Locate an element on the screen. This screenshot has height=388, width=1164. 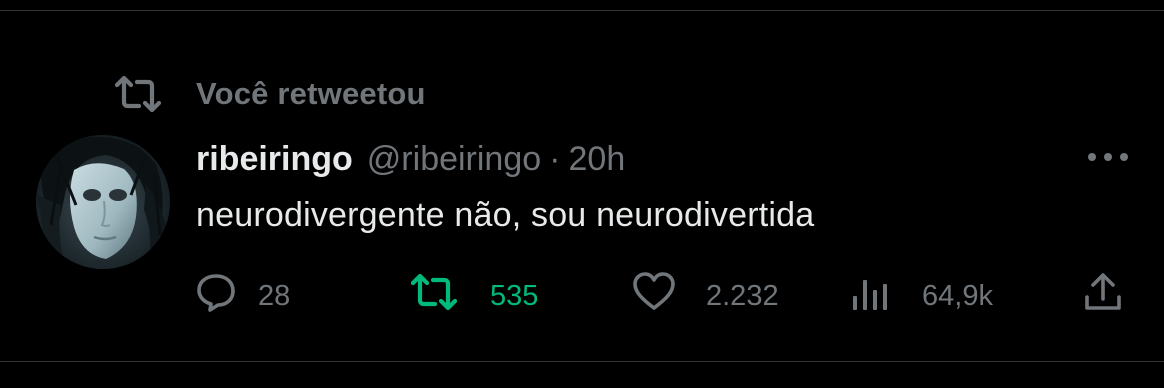
more-button is located at coordinates (1108, 158).